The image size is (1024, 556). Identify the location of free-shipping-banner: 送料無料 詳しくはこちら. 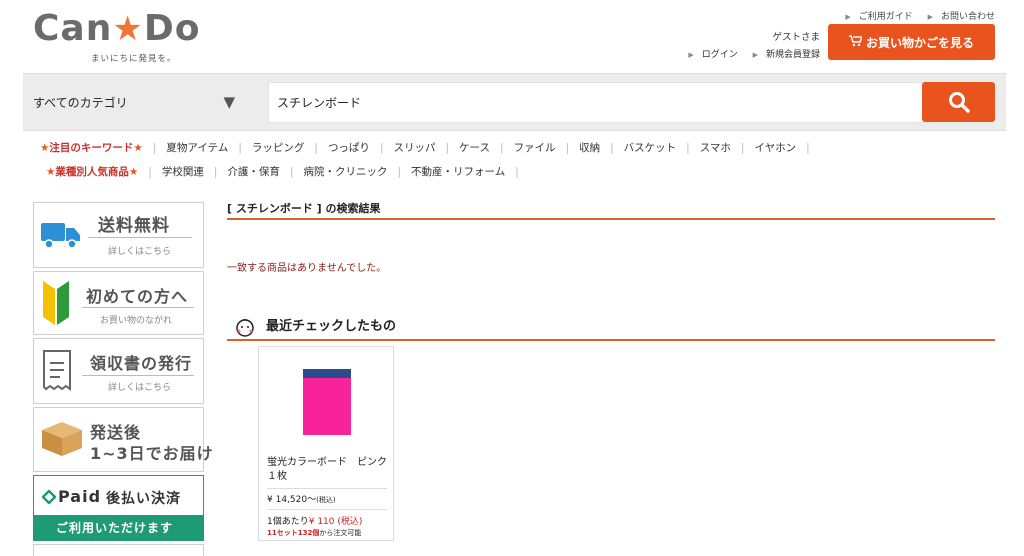
(118, 235).